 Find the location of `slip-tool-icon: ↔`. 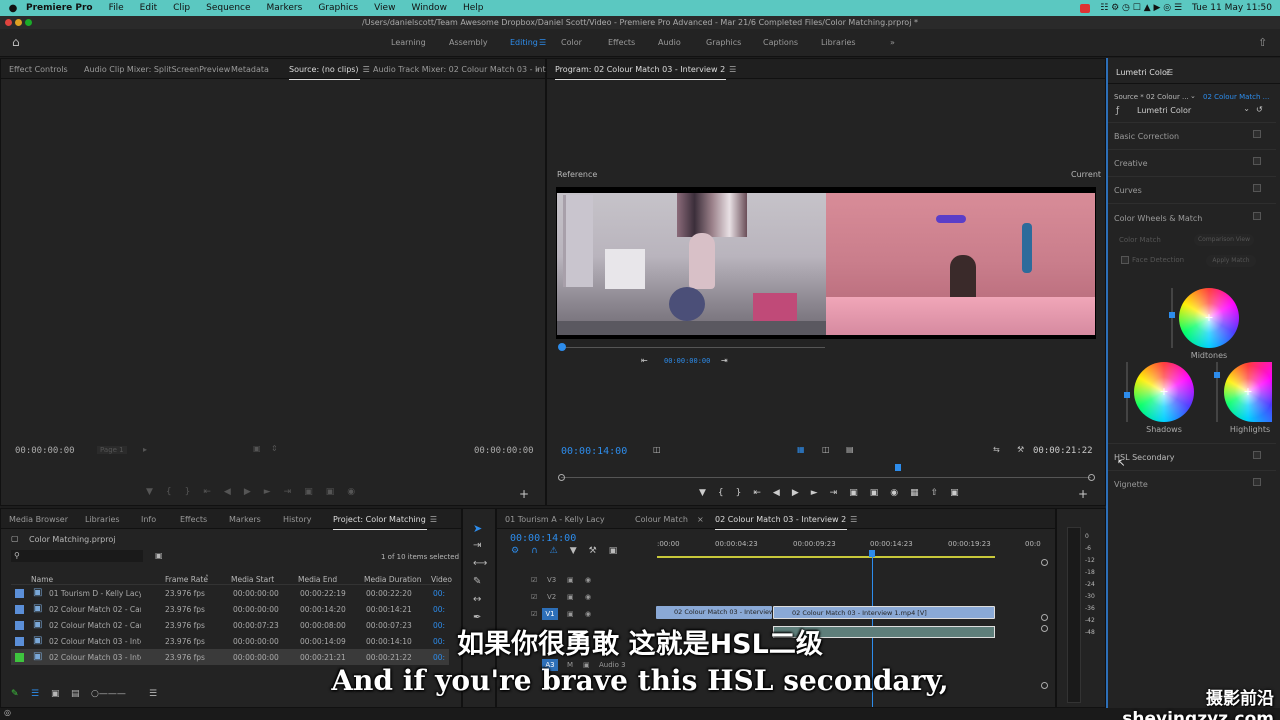

slip-tool-icon: ↔ is located at coordinates (477, 599).